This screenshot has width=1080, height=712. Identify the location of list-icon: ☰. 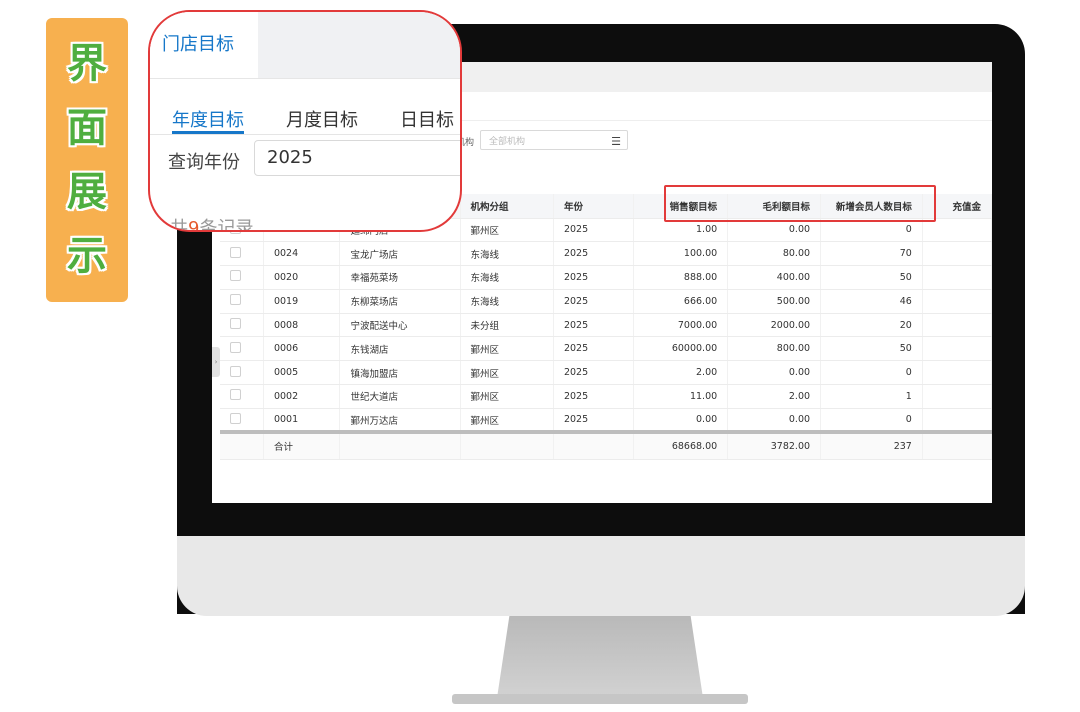
(616, 141).